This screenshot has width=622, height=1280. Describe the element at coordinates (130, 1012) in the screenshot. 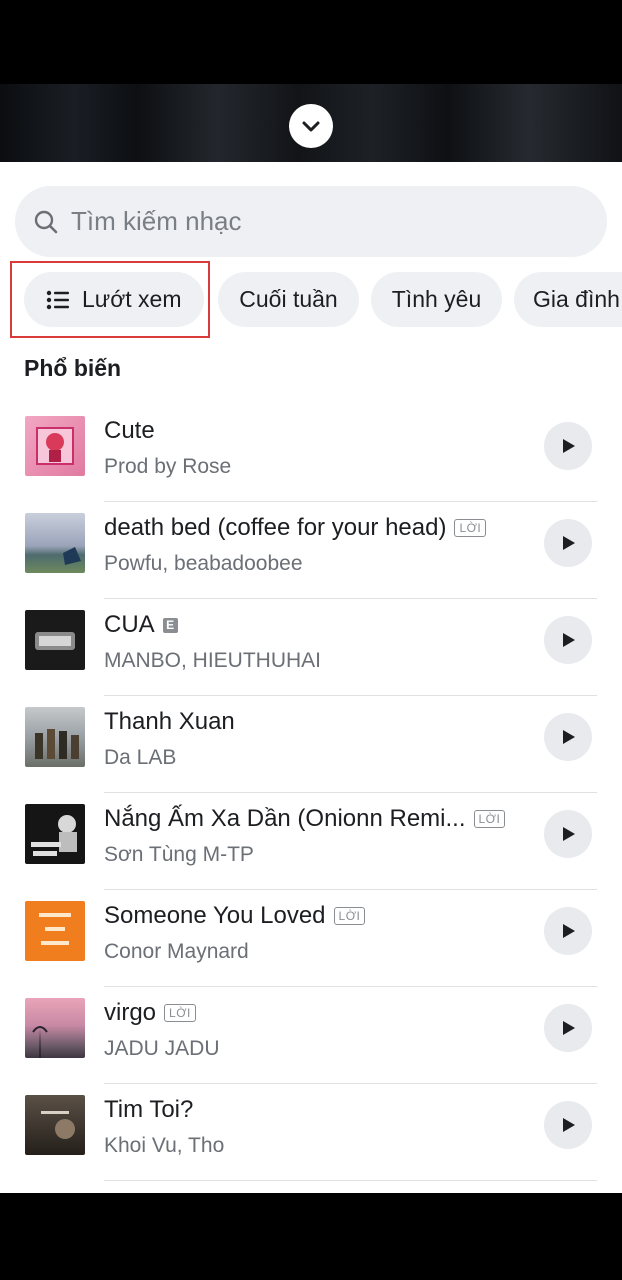

I see `song-title: virgo` at that location.